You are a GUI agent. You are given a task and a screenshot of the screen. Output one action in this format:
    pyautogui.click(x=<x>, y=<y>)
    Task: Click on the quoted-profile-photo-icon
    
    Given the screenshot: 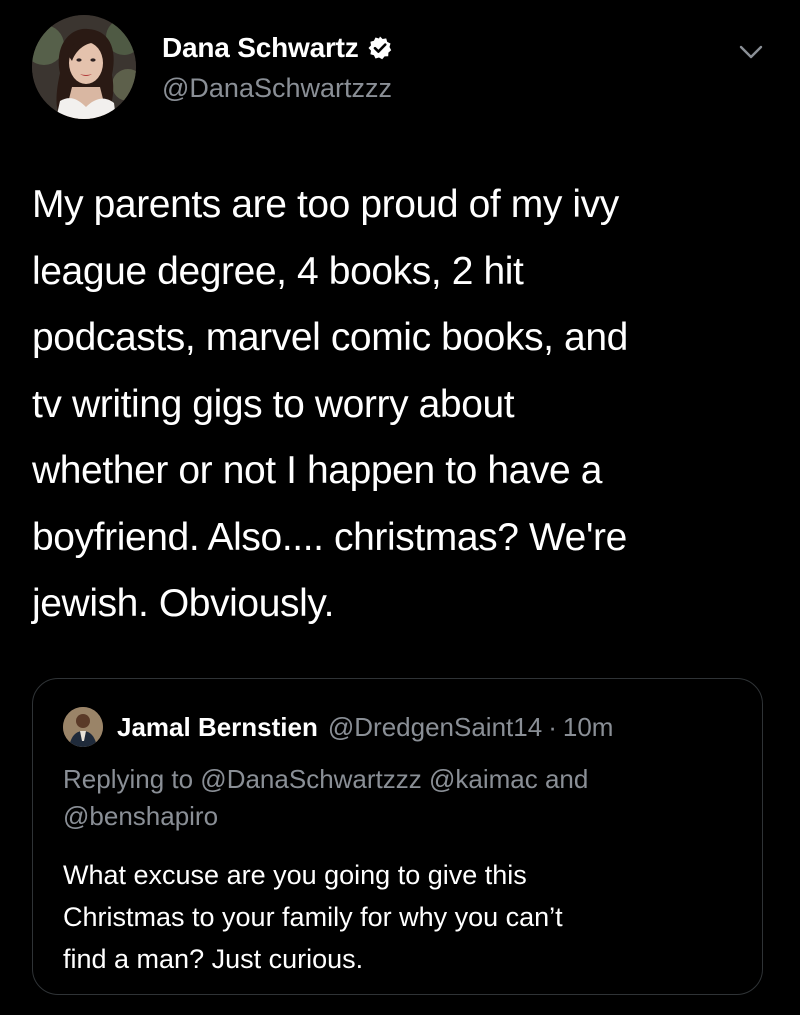 What is the action you would take?
    pyautogui.click(x=83, y=727)
    